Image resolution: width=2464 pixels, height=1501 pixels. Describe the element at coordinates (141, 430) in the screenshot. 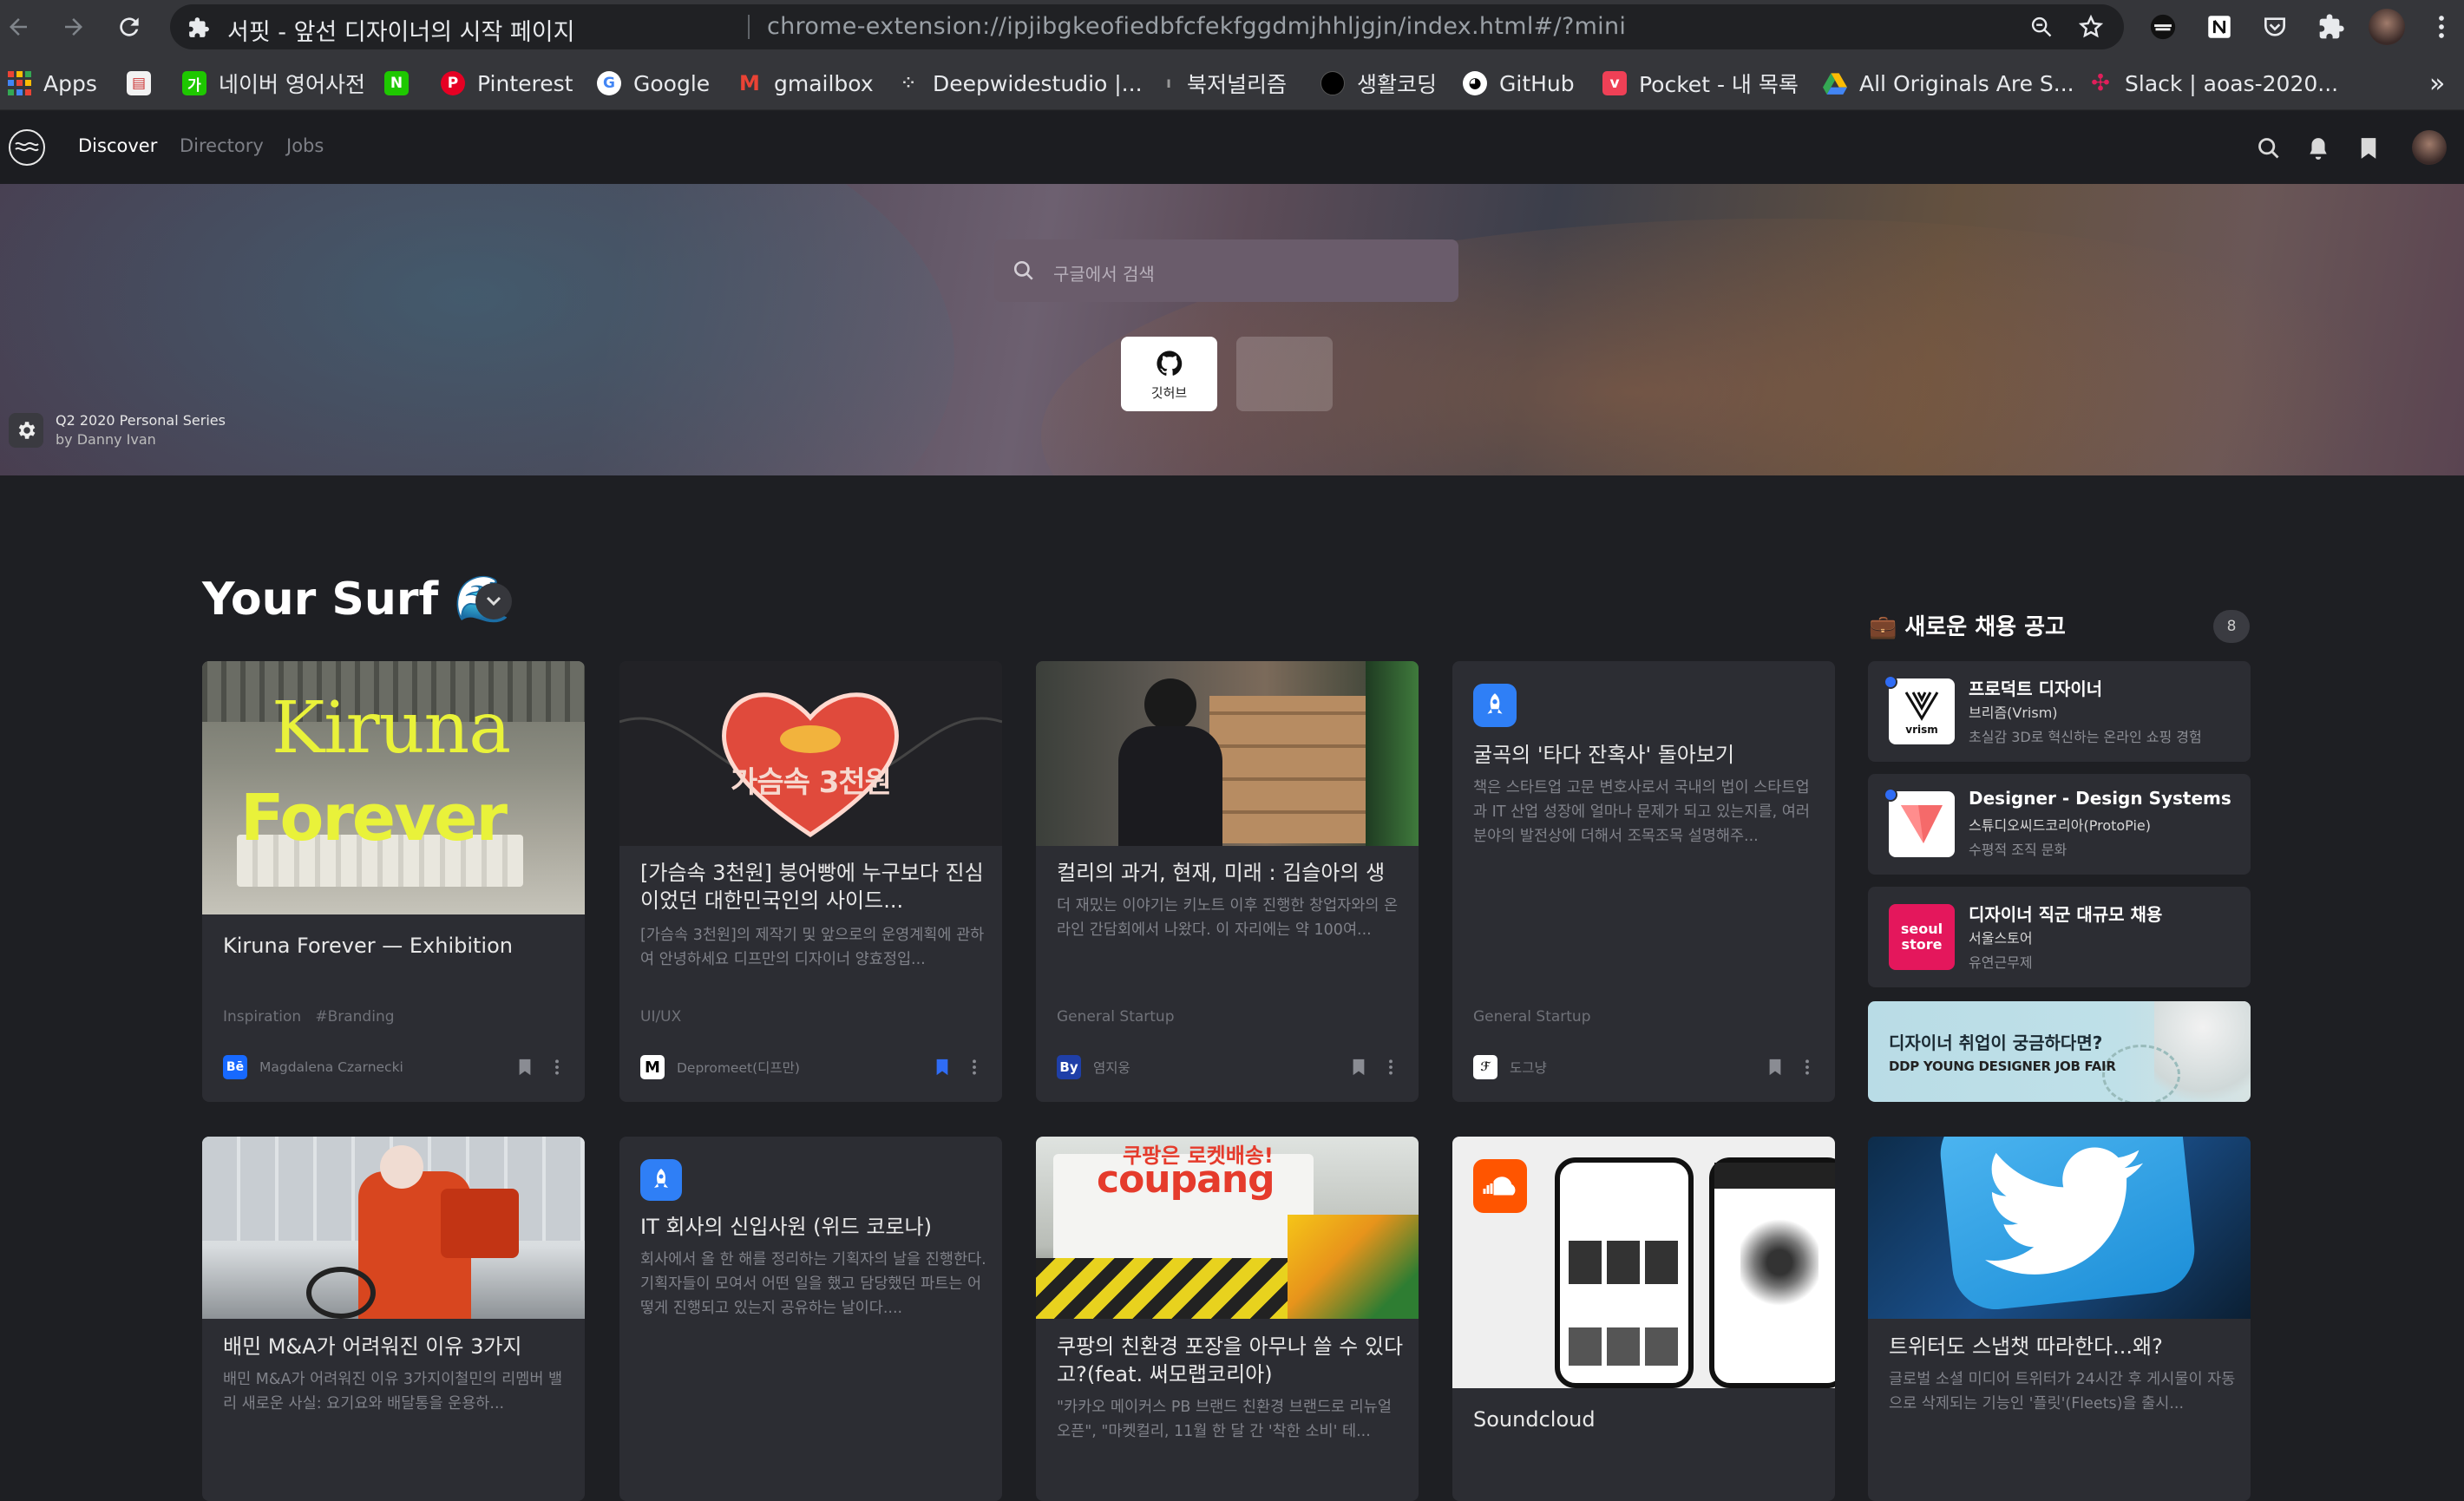

I see `wallpaper-credit: Q2 2020 Personal Series by Danny Ivan` at that location.